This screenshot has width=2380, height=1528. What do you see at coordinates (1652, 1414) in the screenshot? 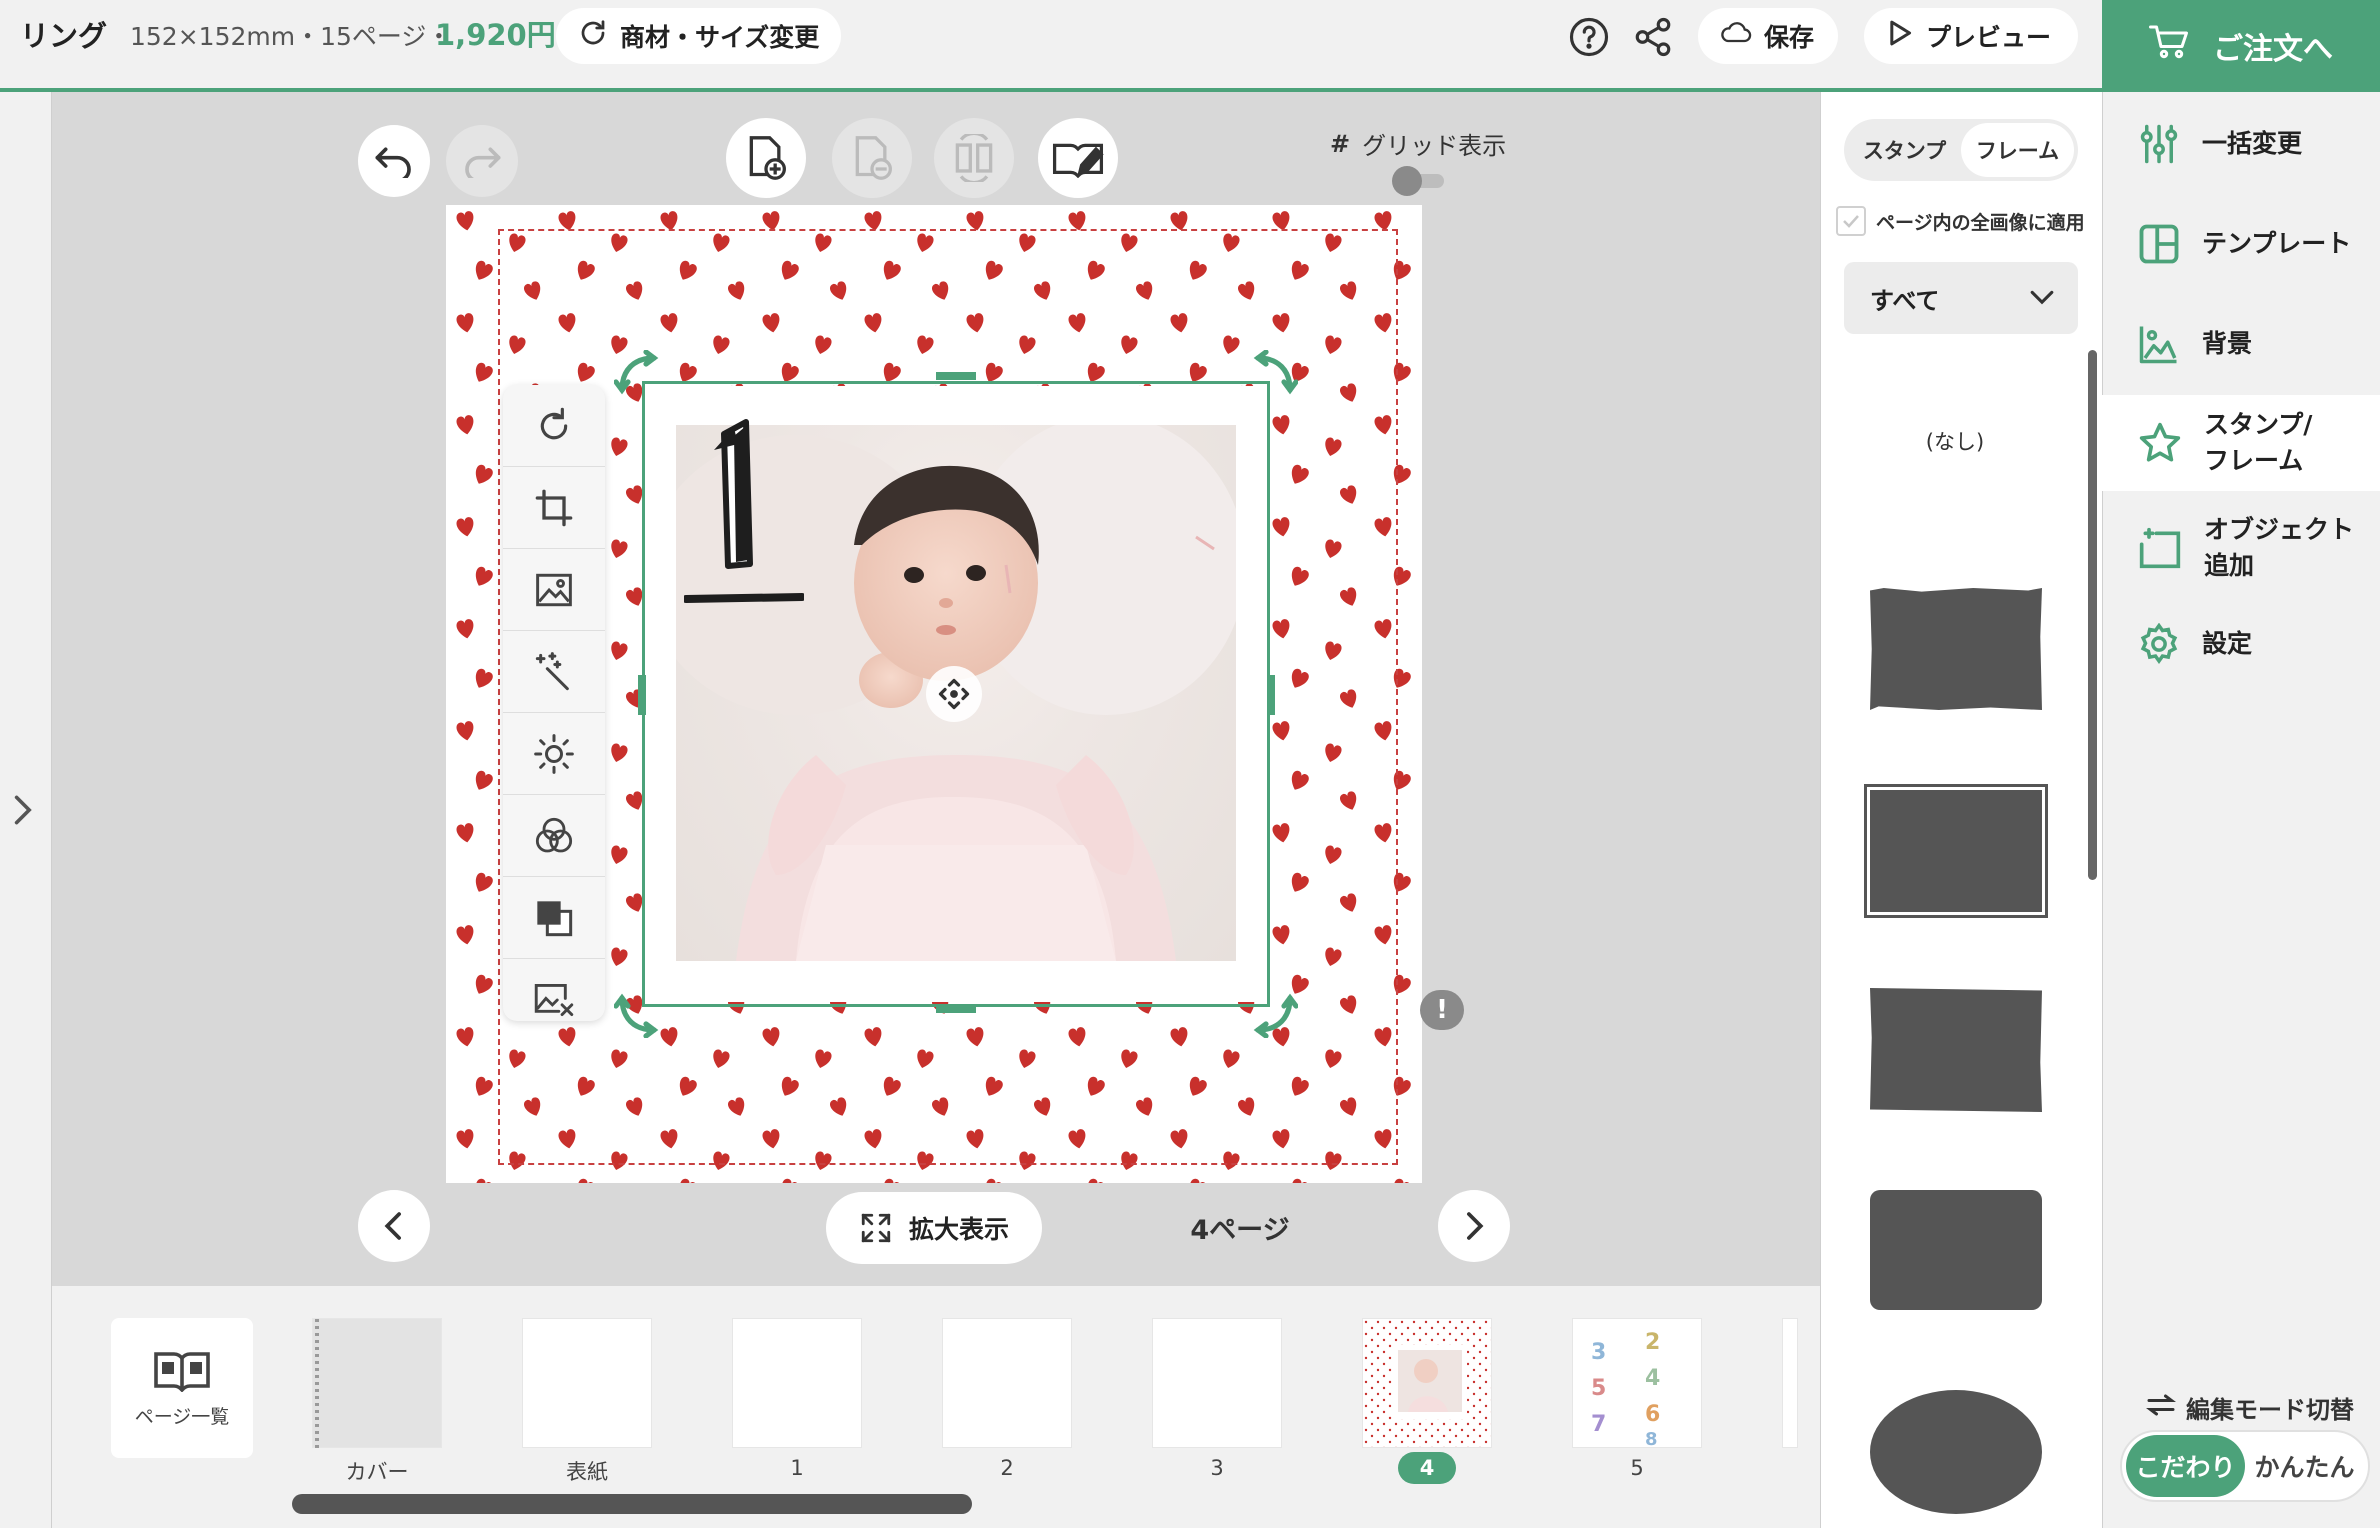
I see `svg-text: 6` at bounding box center [1652, 1414].